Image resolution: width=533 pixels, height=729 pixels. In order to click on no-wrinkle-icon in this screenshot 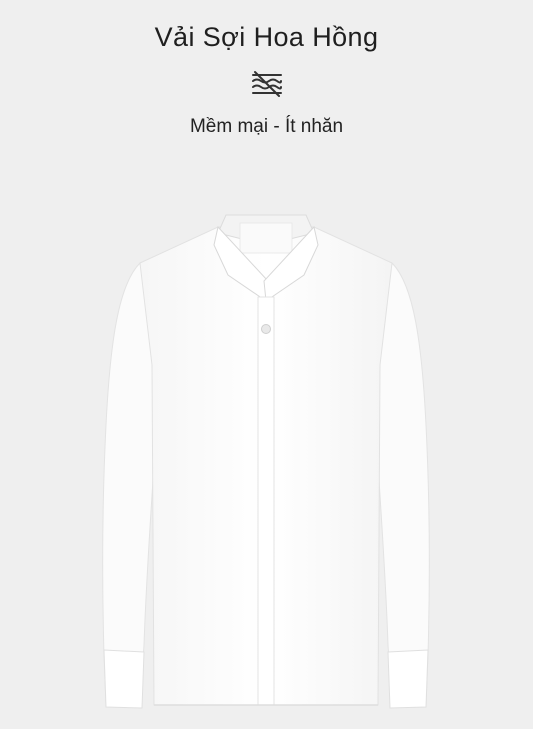, I will do `click(267, 84)`.